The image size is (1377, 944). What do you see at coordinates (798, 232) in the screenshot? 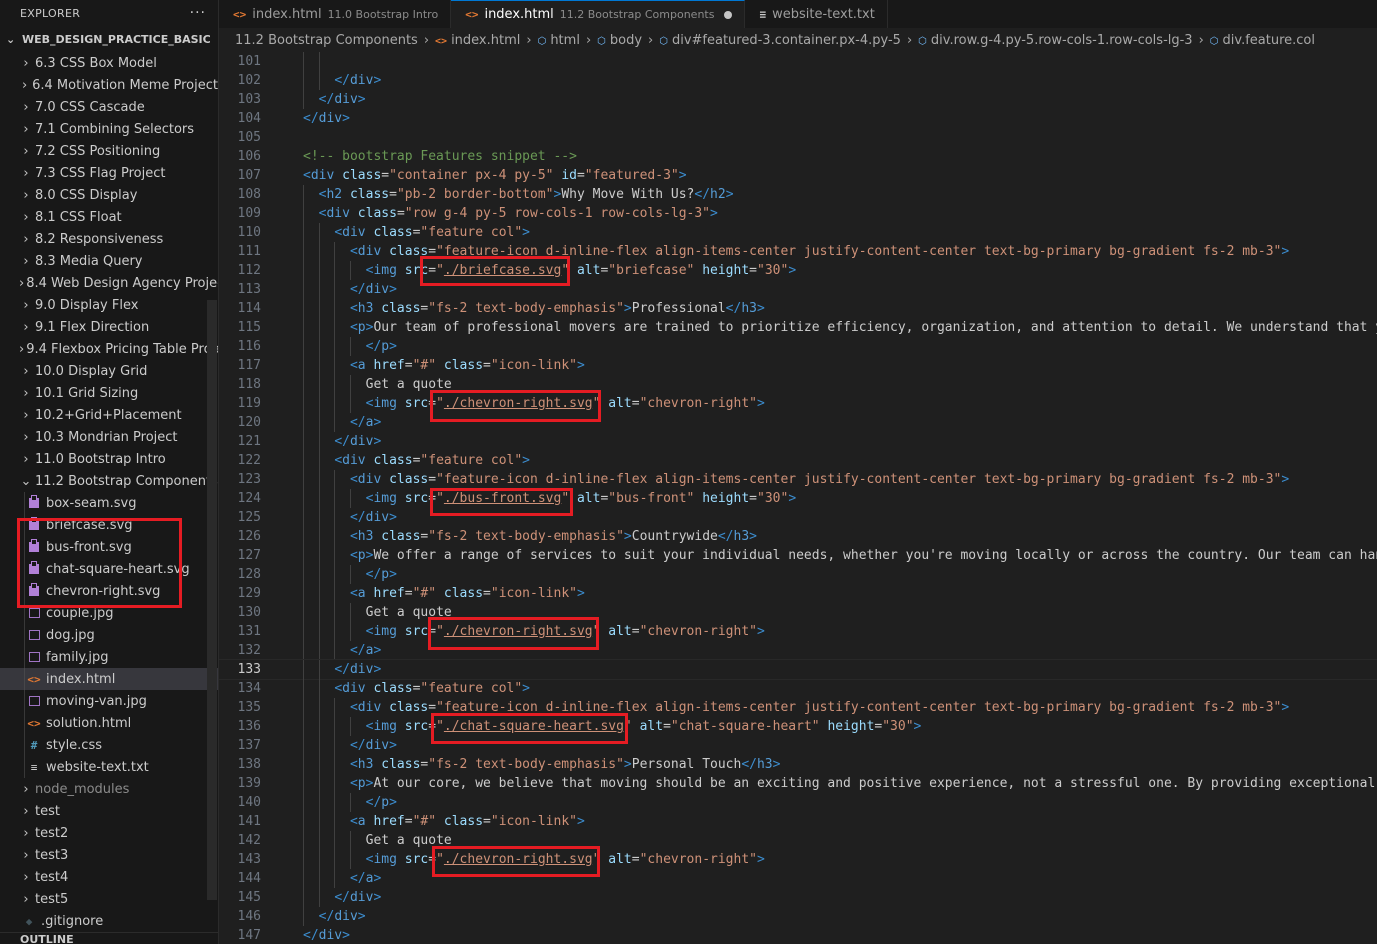
I see `code-line: 110 <div class="feature col">` at bounding box center [798, 232].